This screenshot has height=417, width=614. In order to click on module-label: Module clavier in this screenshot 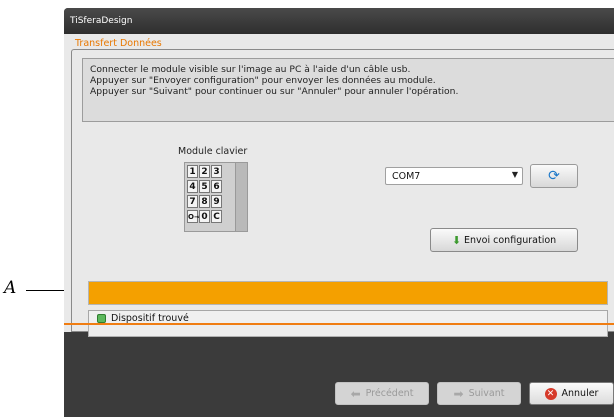, I will do `click(213, 151)`.